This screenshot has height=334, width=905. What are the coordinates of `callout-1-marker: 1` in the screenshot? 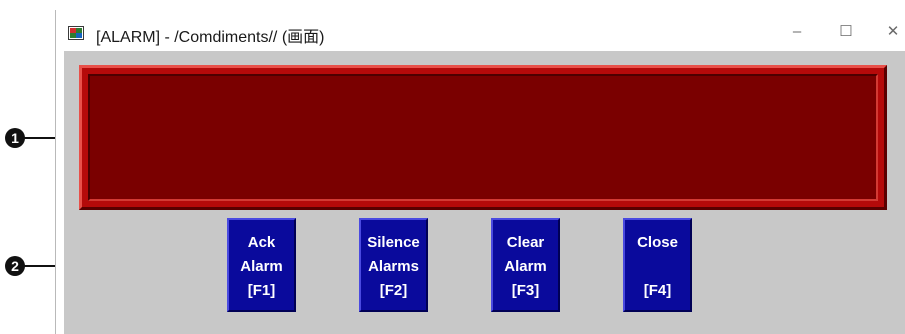 It's located at (15, 138).